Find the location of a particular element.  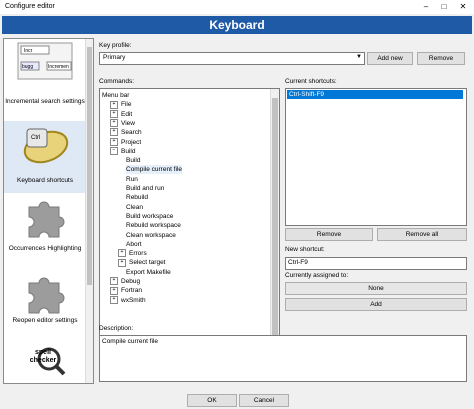

new-shortcut-value: Ctrl-F9 is located at coordinates (298, 262).